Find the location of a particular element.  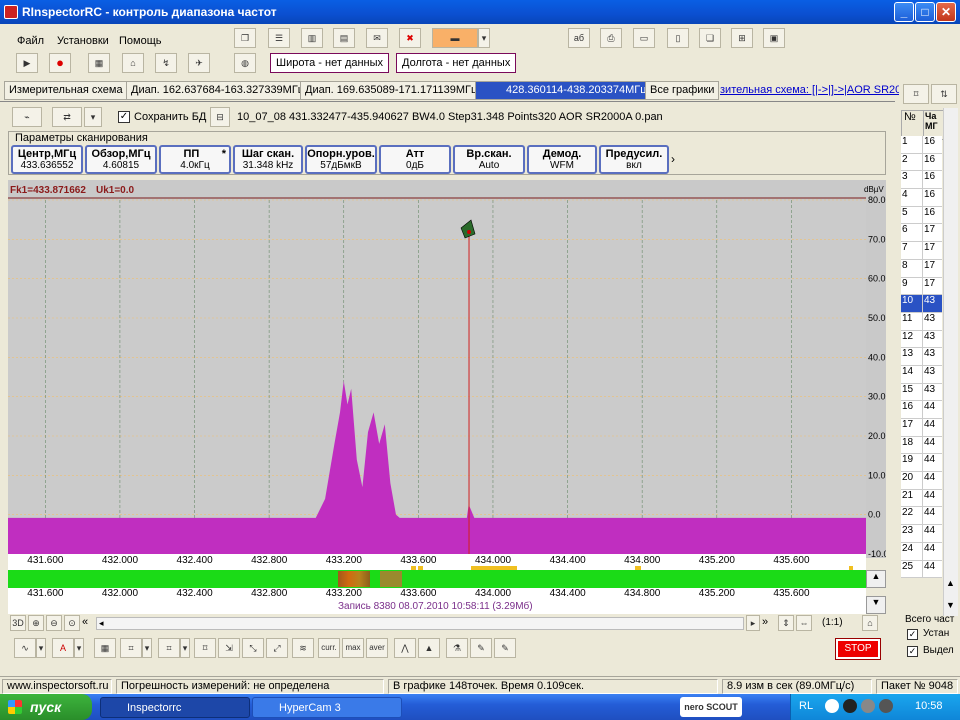

table-icon: ⊞ is located at coordinates (742, 38).